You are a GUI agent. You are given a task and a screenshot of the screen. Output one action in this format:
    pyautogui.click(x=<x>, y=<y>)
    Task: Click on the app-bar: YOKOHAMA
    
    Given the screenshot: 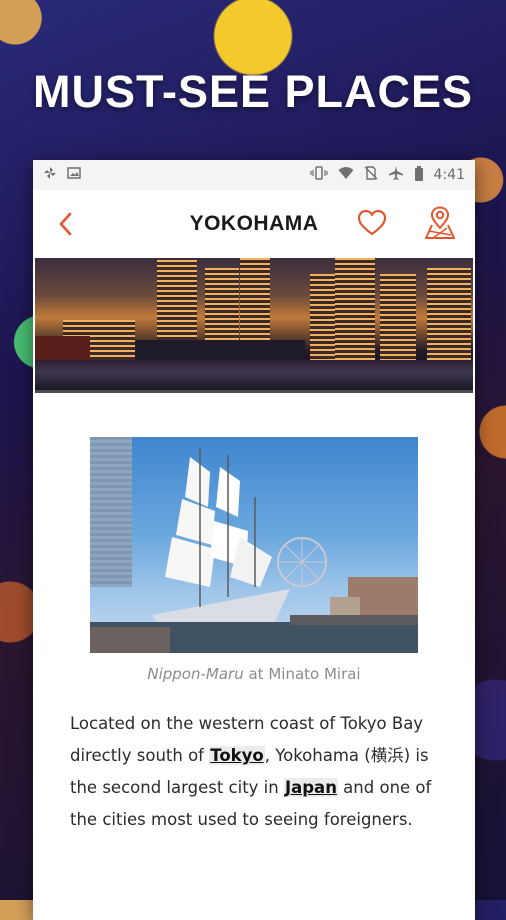 What is the action you would take?
    pyautogui.click(x=254, y=224)
    